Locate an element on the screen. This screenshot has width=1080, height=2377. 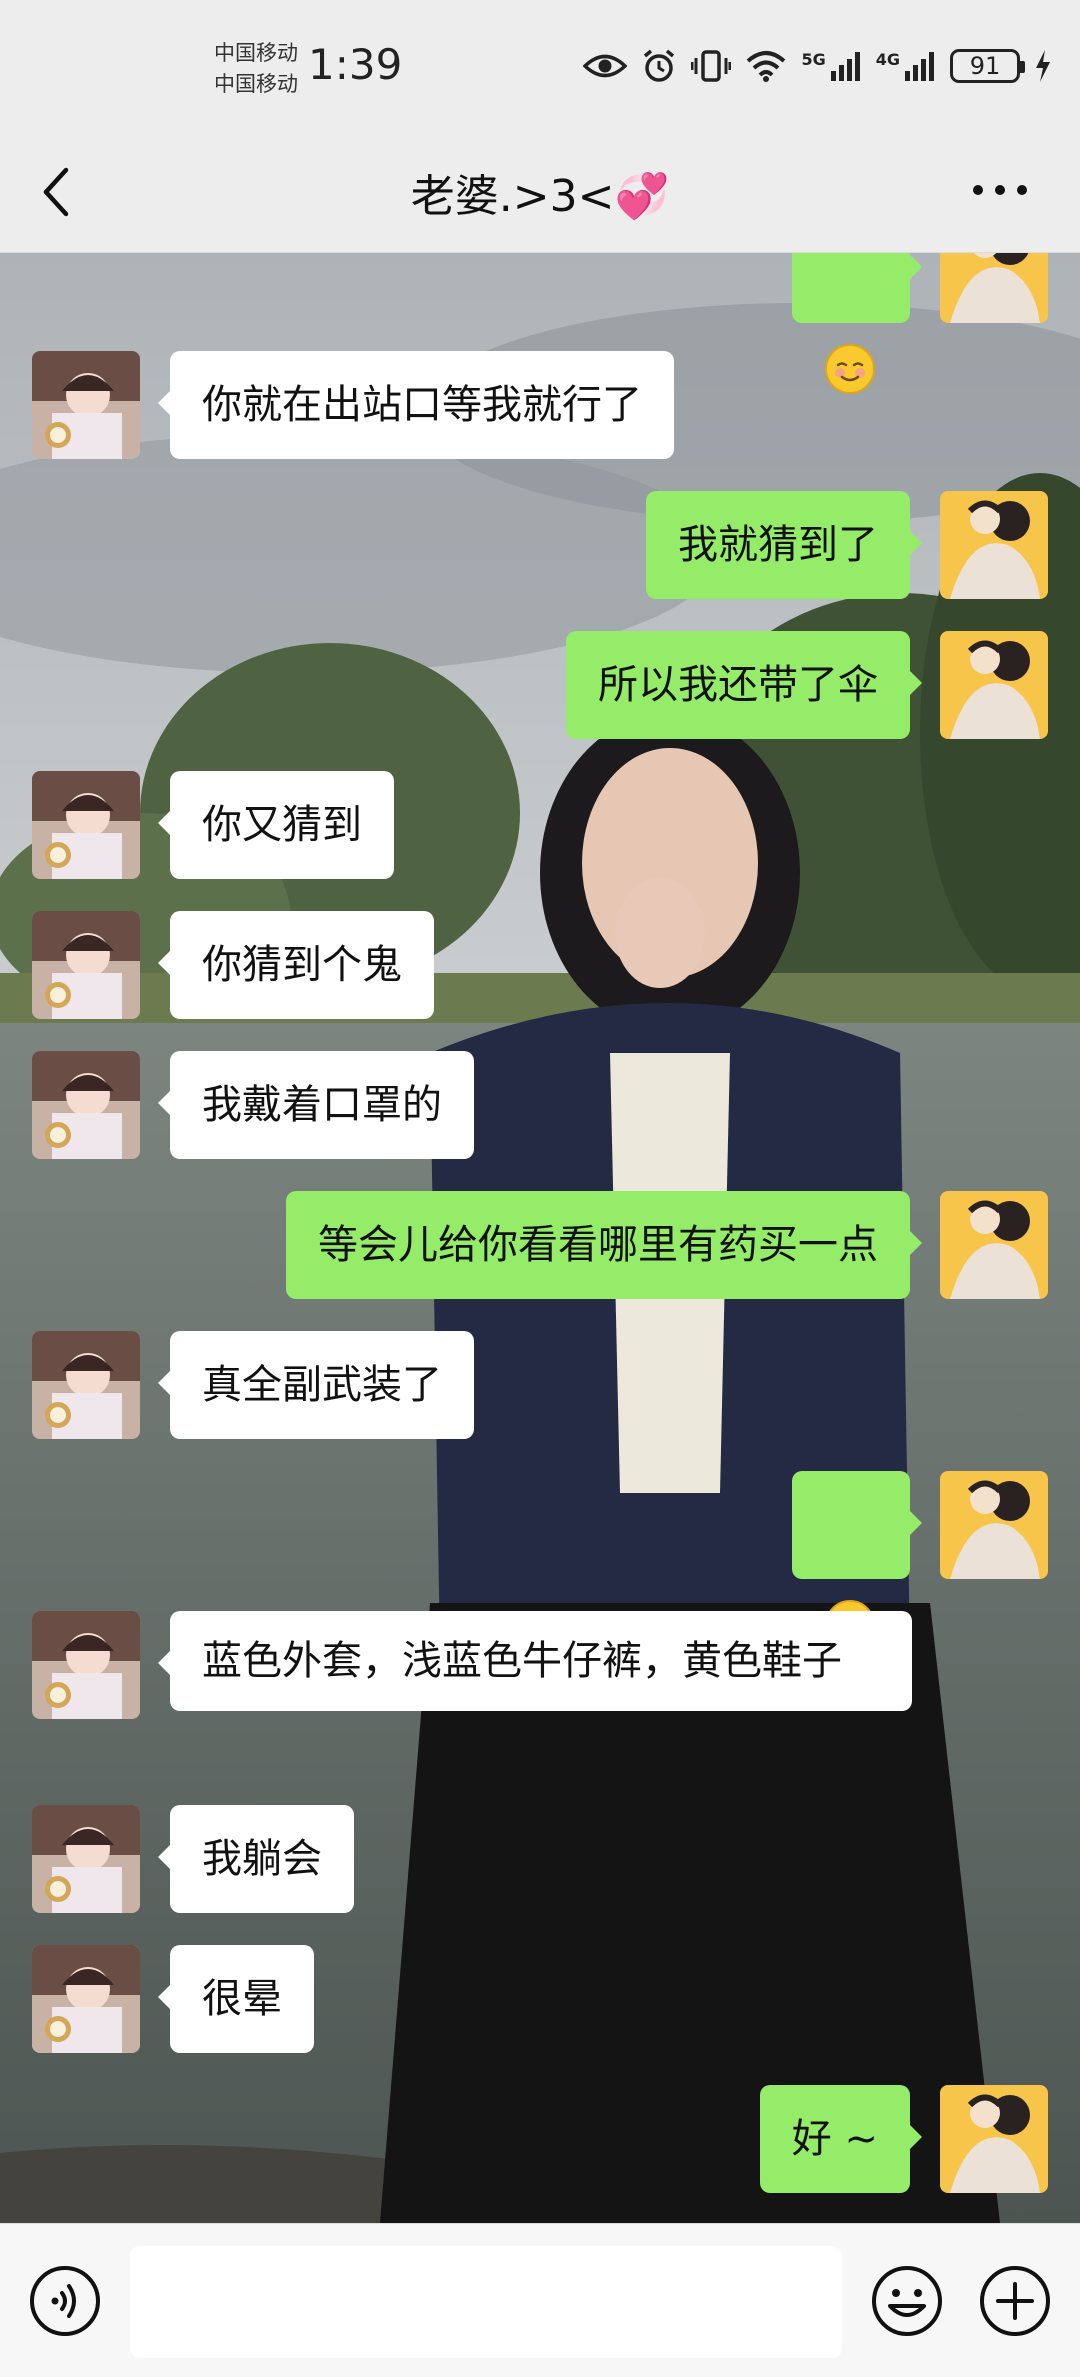
message-input is located at coordinates (486, 2302).